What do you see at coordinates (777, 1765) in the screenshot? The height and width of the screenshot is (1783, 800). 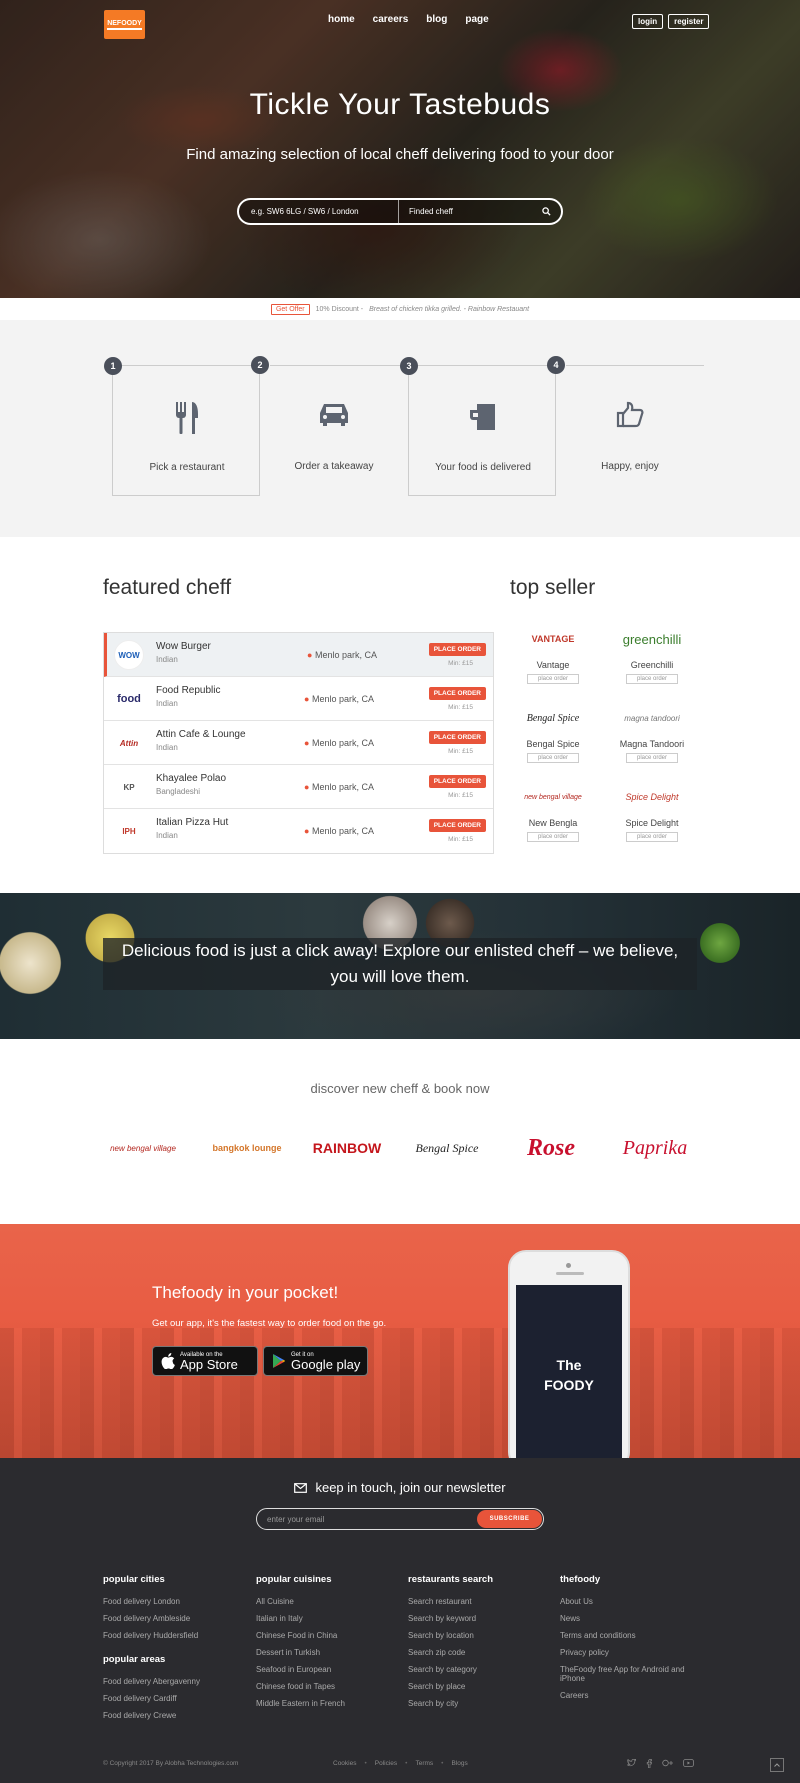 I see `back-to-top-button` at bounding box center [777, 1765].